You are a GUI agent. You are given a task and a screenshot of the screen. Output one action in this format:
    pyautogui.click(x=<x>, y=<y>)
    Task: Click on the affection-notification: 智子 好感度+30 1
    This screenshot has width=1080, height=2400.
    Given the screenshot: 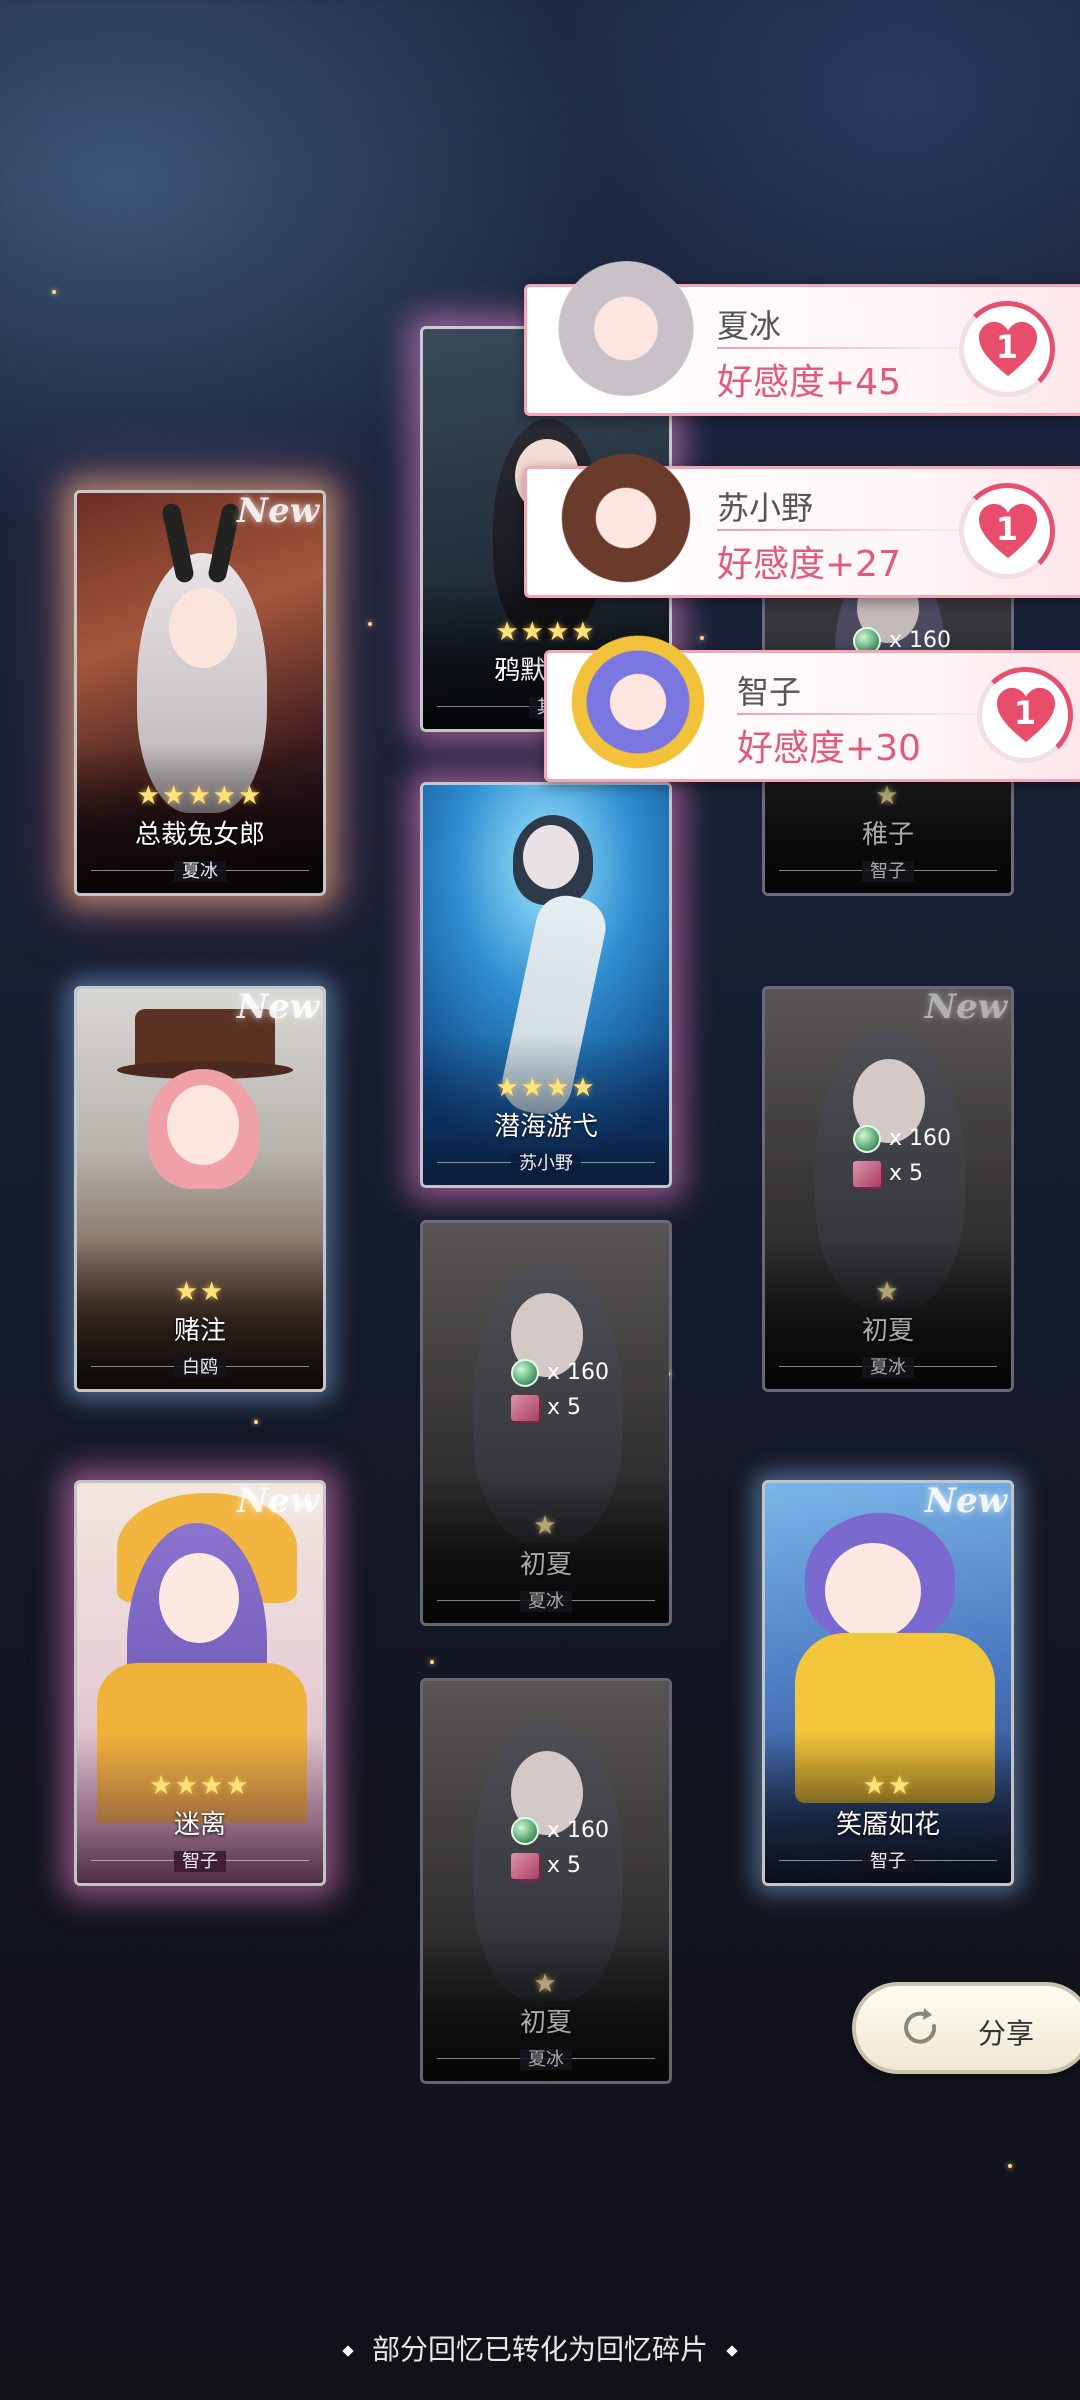 What is the action you would take?
    pyautogui.click(x=812, y=704)
    